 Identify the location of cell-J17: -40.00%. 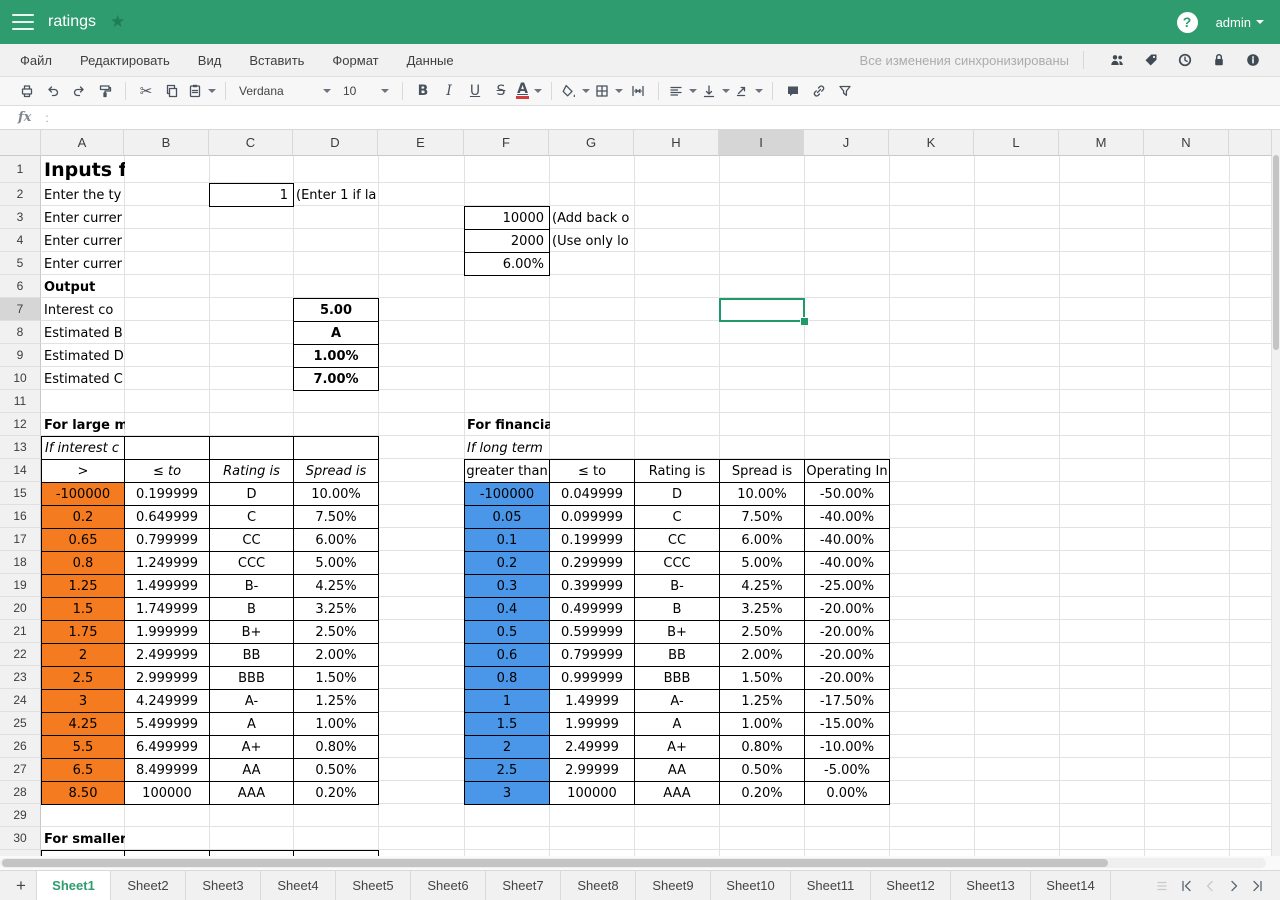
(847, 540).